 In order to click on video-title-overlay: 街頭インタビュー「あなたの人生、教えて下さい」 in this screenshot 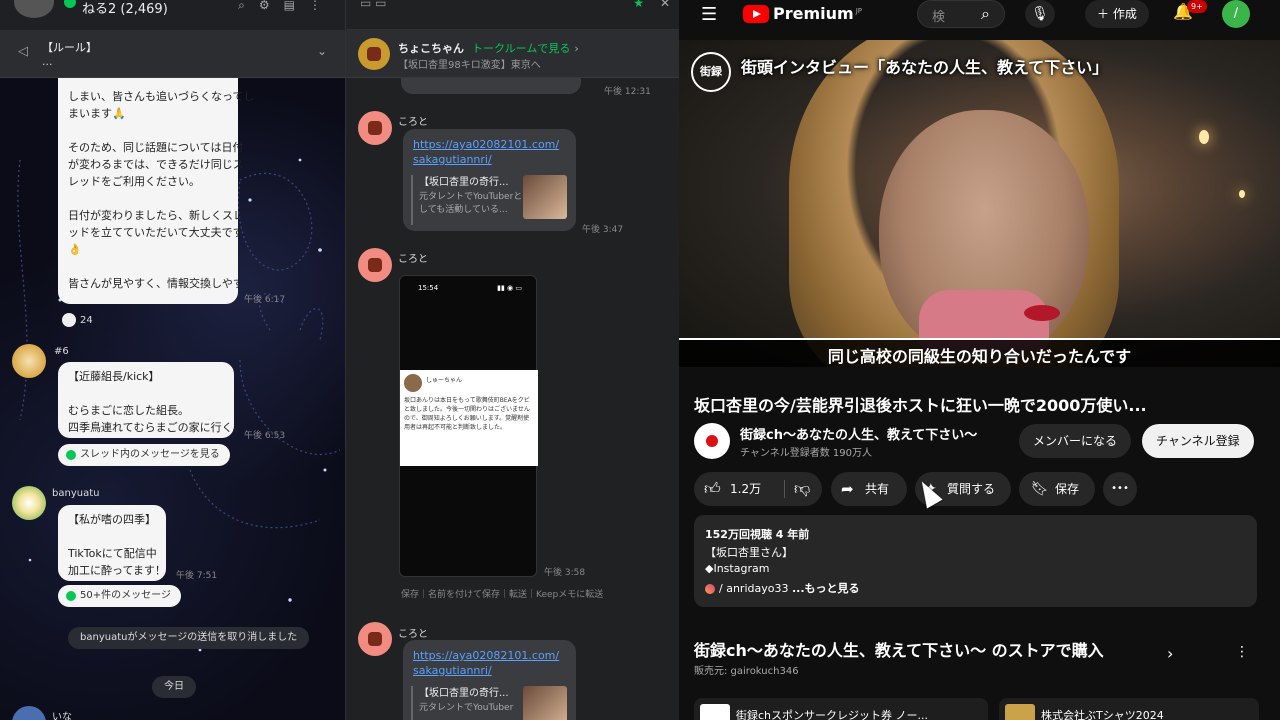, I will do `click(925, 67)`.